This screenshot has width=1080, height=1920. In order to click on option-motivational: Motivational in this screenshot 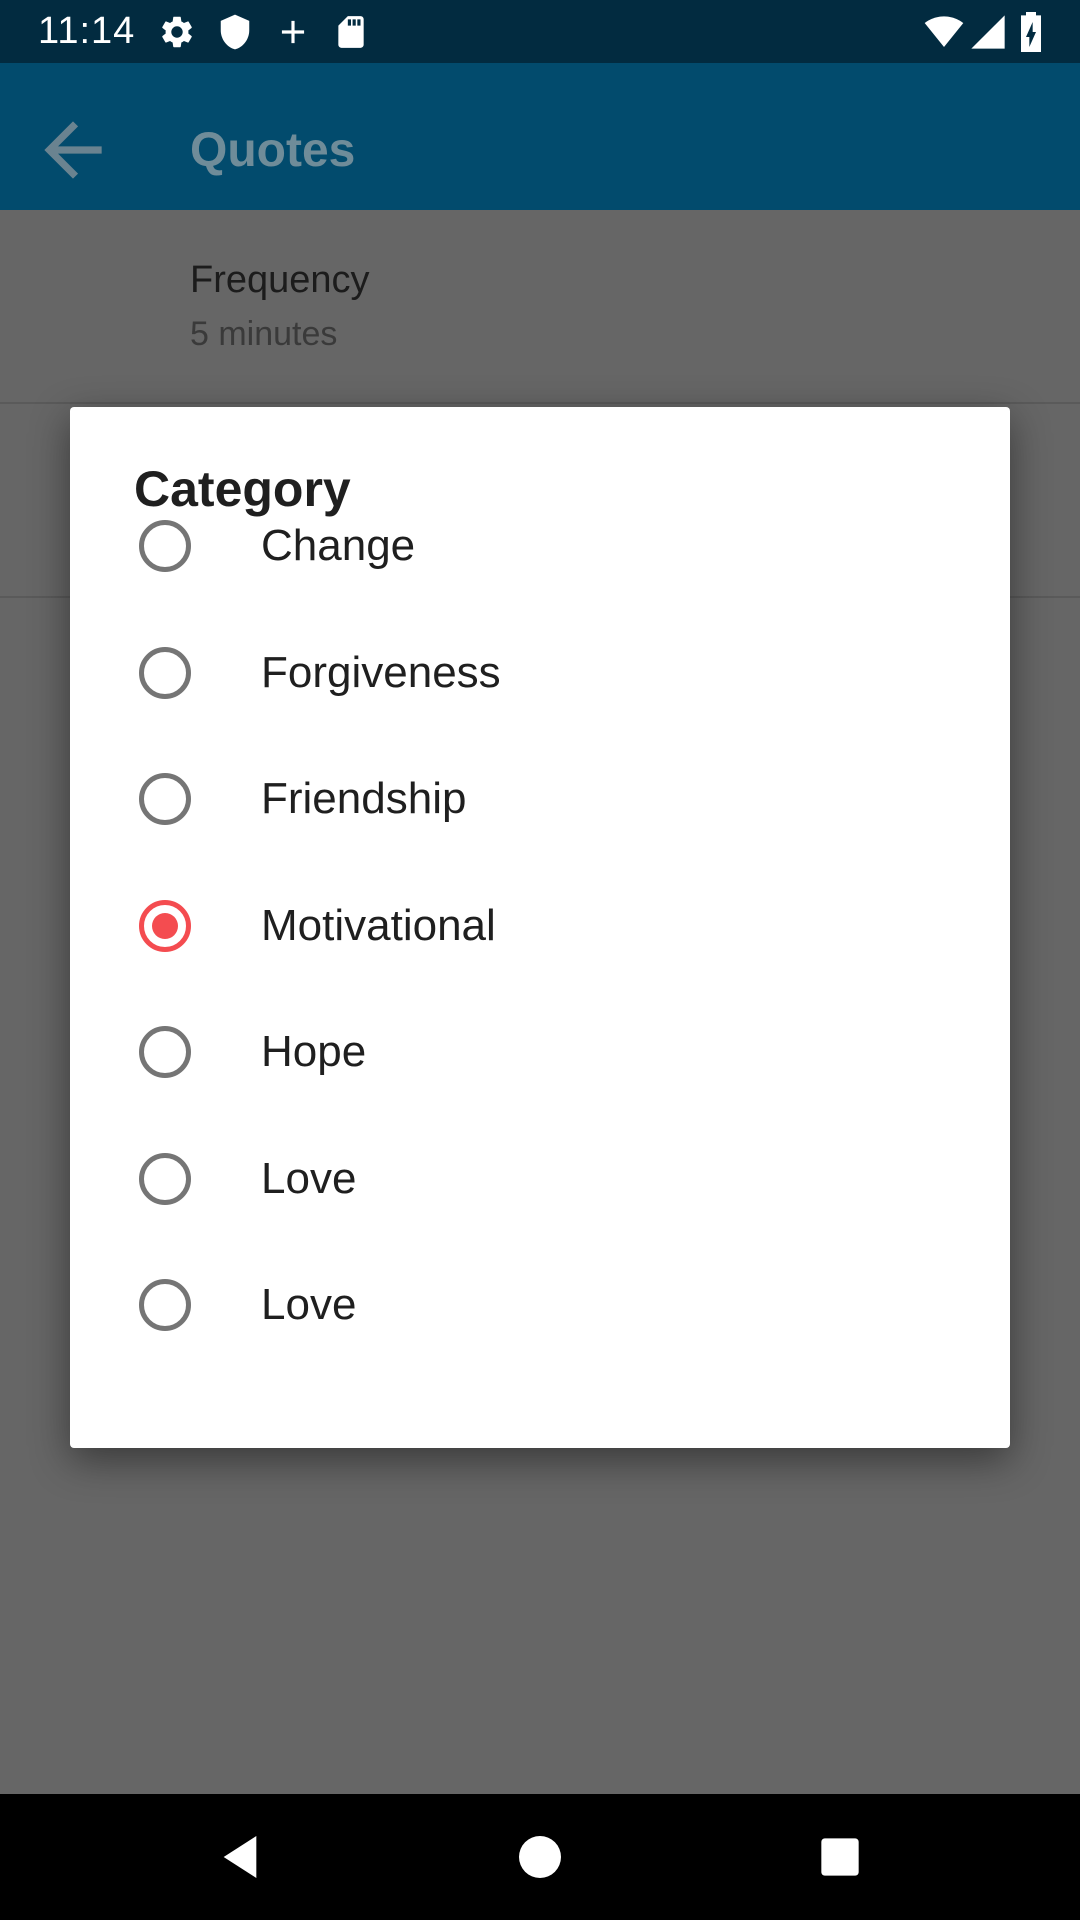, I will do `click(540, 926)`.